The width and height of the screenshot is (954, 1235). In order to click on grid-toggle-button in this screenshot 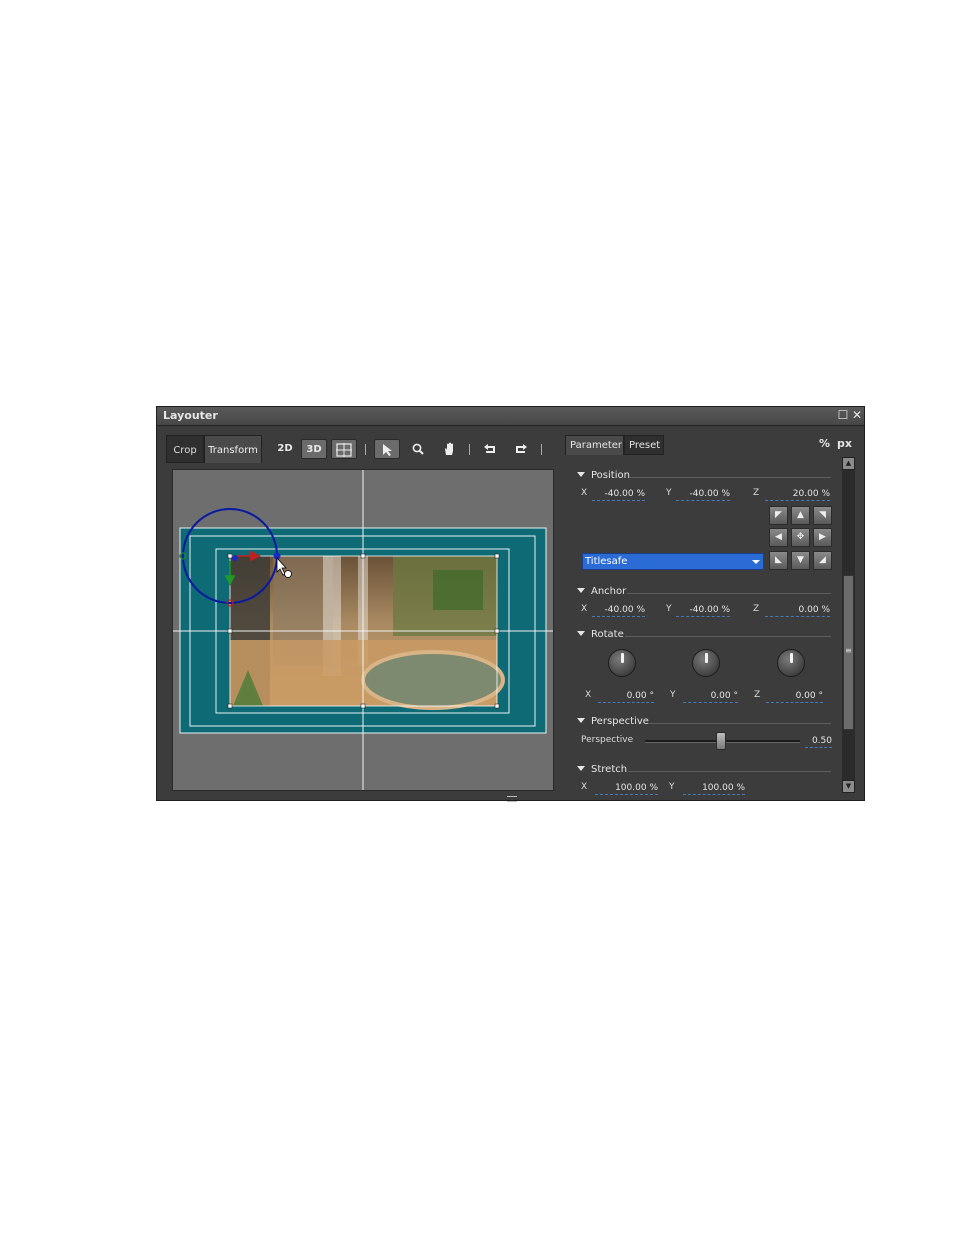, I will do `click(344, 449)`.